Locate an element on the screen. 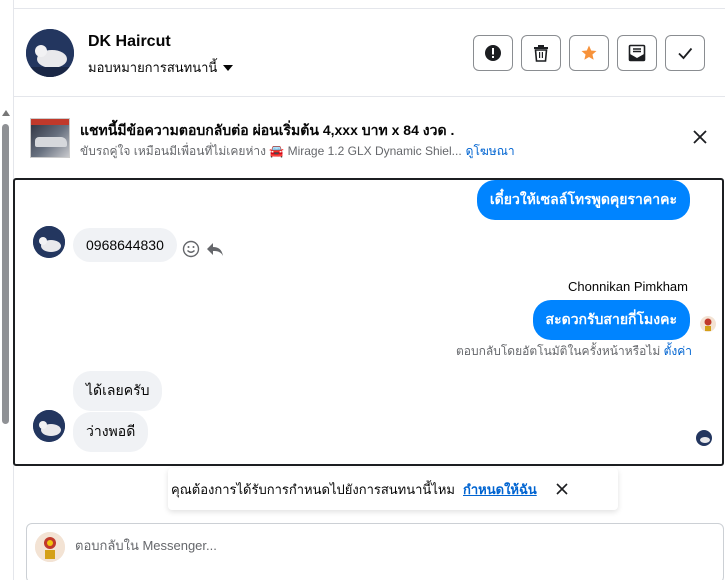 Image resolution: width=725 pixels, height=580 pixels. view-ad-link: ดูโฆษณา is located at coordinates (490, 151).